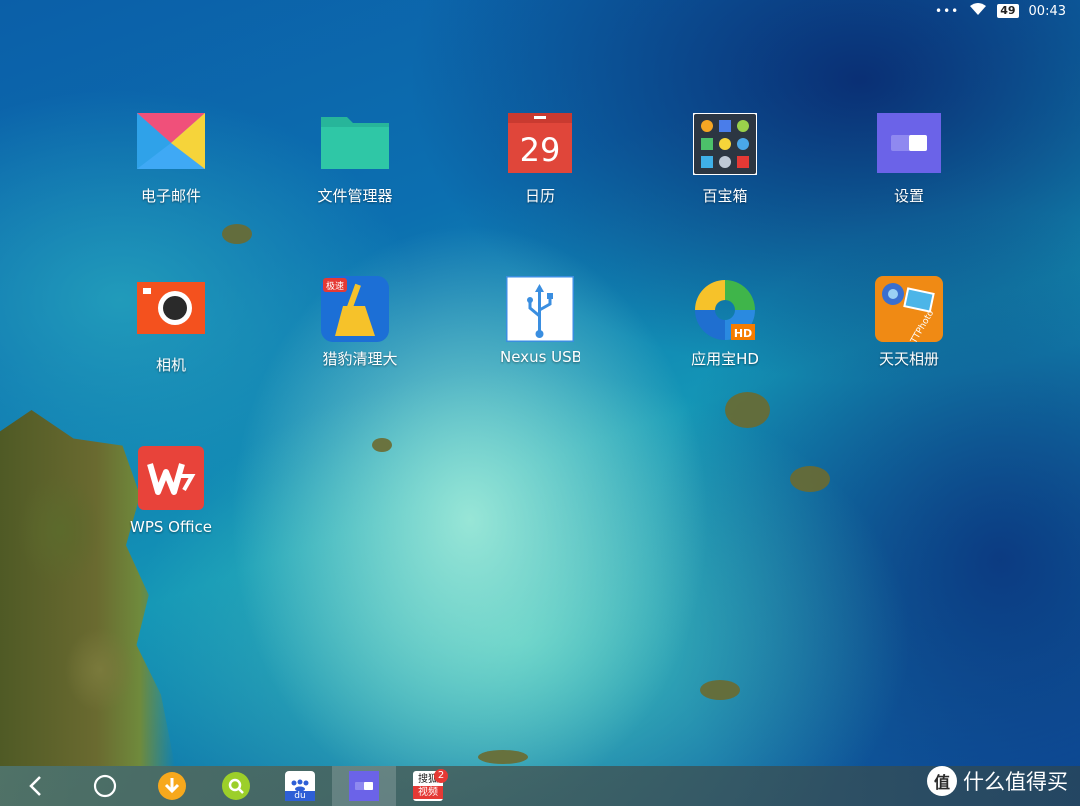  What do you see at coordinates (171, 145) in the screenshot?
I see `email-icon` at bounding box center [171, 145].